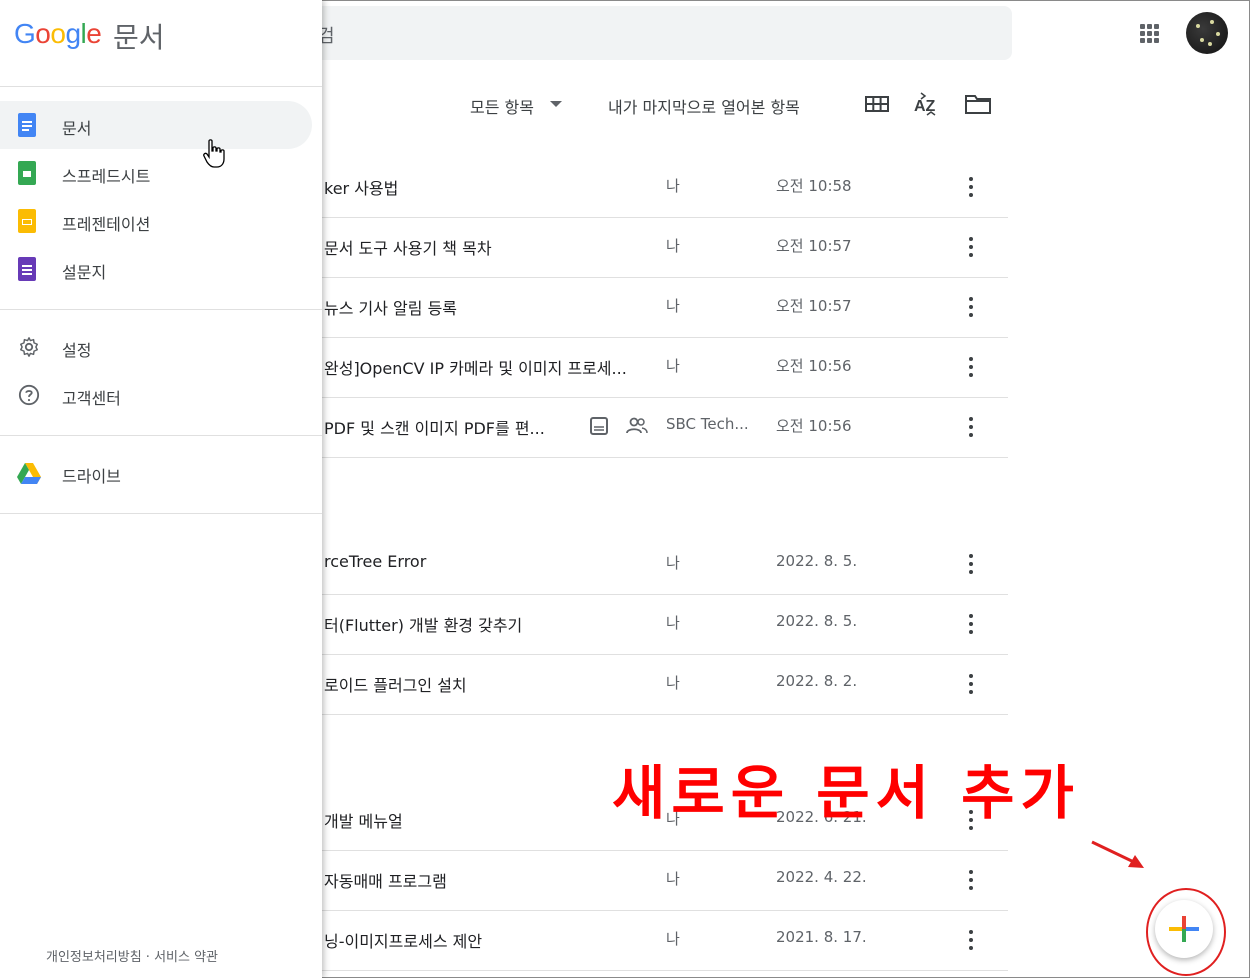 Image resolution: width=1250 pixels, height=978 pixels. Describe the element at coordinates (214, 153) in the screenshot. I see `hand-cursor-icon` at that location.